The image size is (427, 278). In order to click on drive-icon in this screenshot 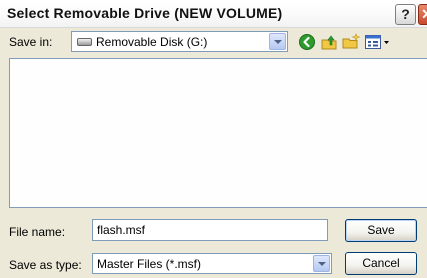, I will do `click(84, 42)`.